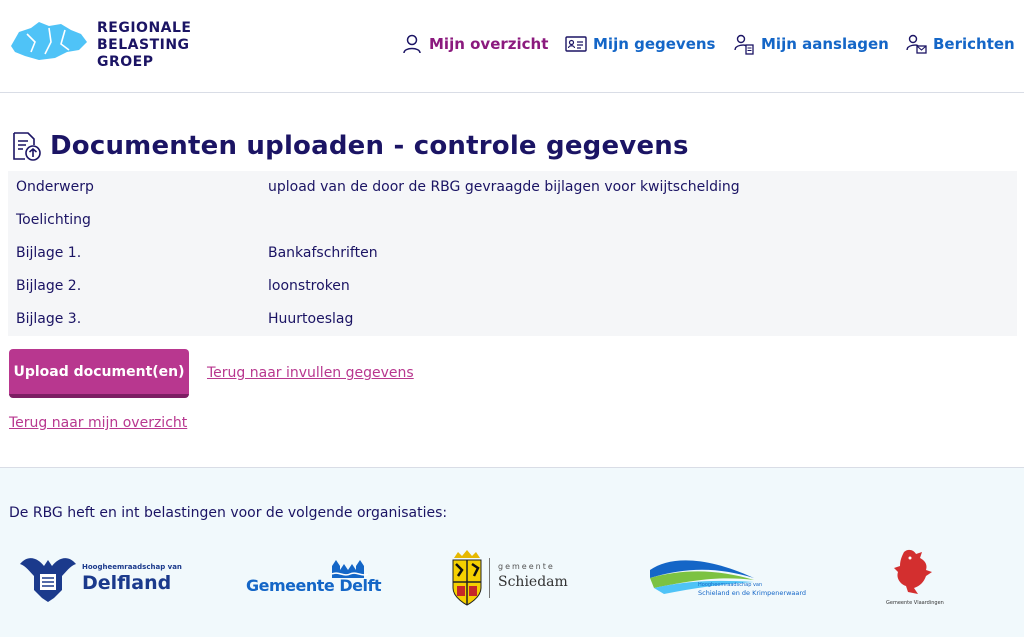 The height and width of the screenshot is (637, 1024). I want to click on row-value: Bankafschriften, so click(323, 253).